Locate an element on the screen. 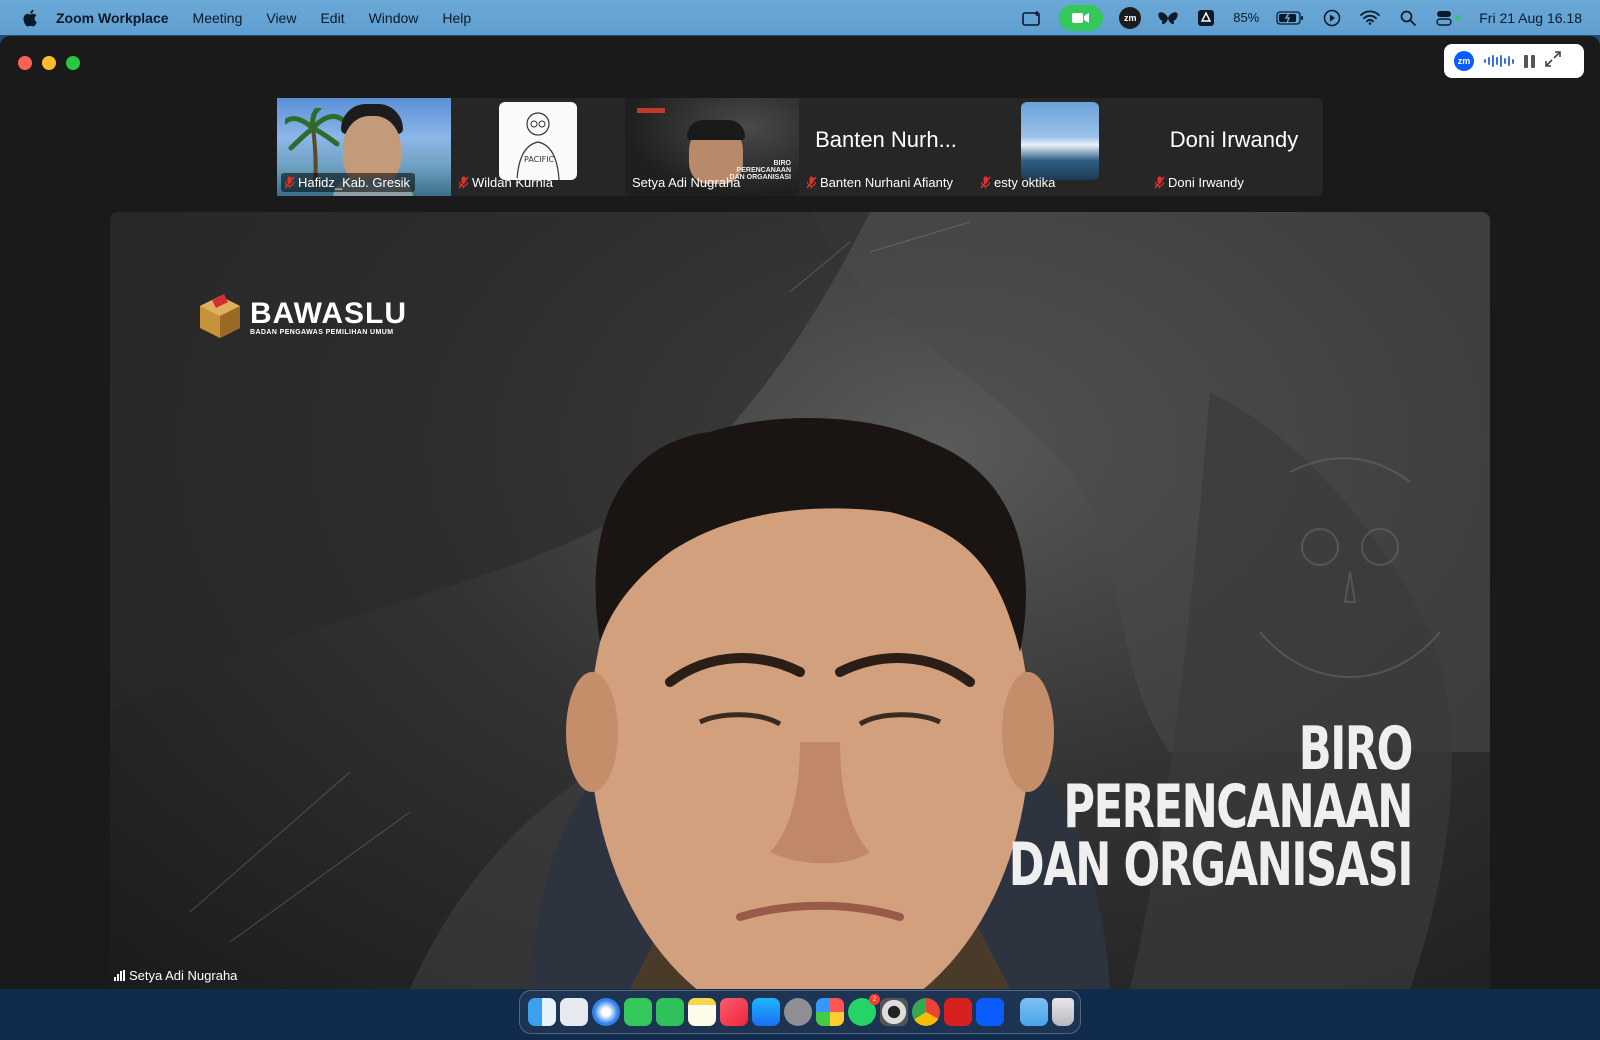  participant-tile: Banten Nurh... Banten Nurhani Afianty is located at coordinates (886, 147).